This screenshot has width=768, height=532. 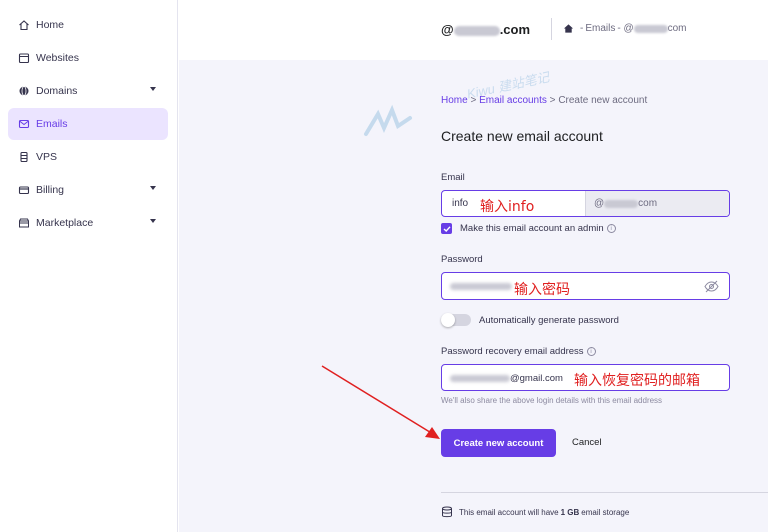 I want to click on email-username-value: info, so click(x=460, y=203).